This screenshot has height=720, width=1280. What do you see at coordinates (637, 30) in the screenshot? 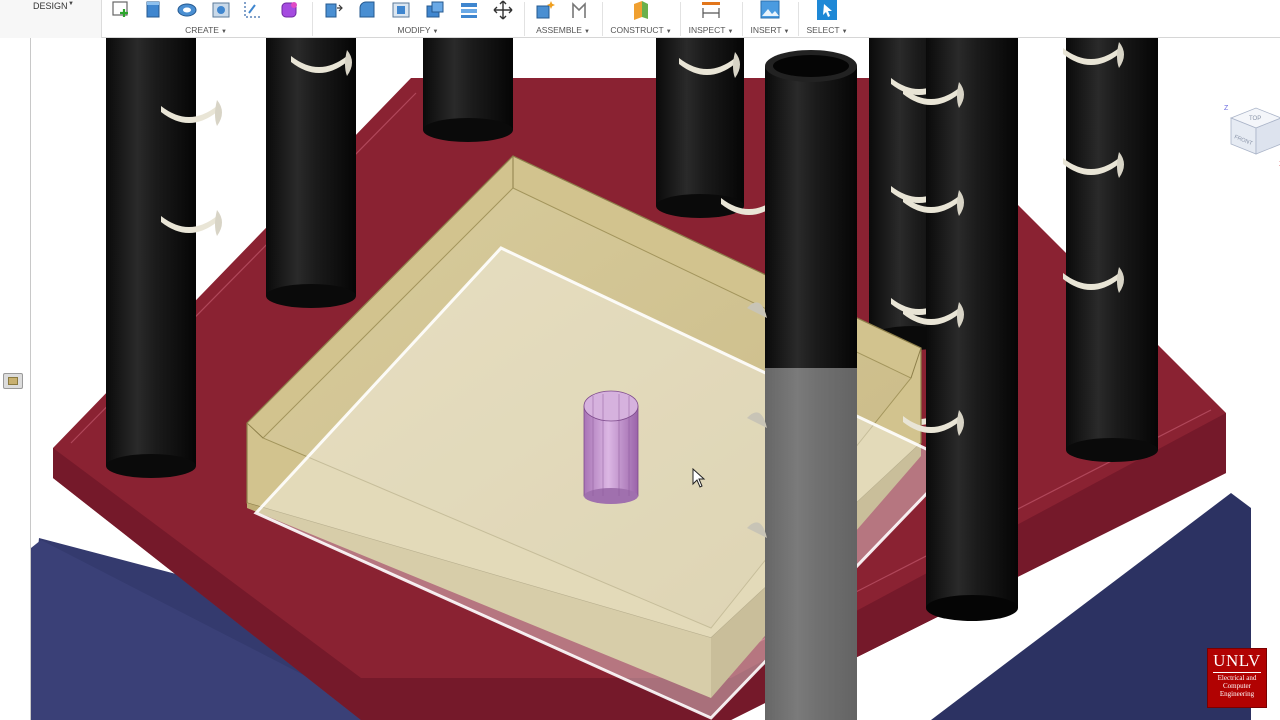
I see `construct-label: CONSTRUCT` at bounding box center [637, 30].